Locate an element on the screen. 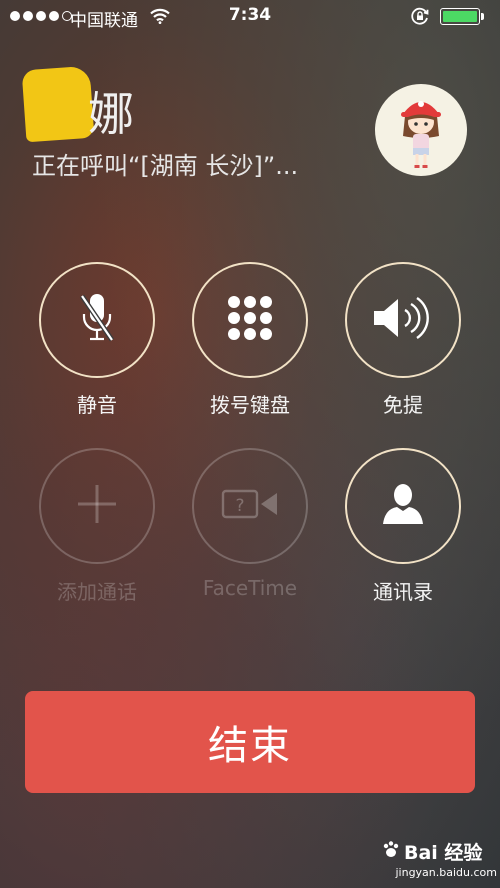 The width and height of the screenshot is (500, 888). watermark-brand-text: Bai 经验 is located at coordinates (443, 853).